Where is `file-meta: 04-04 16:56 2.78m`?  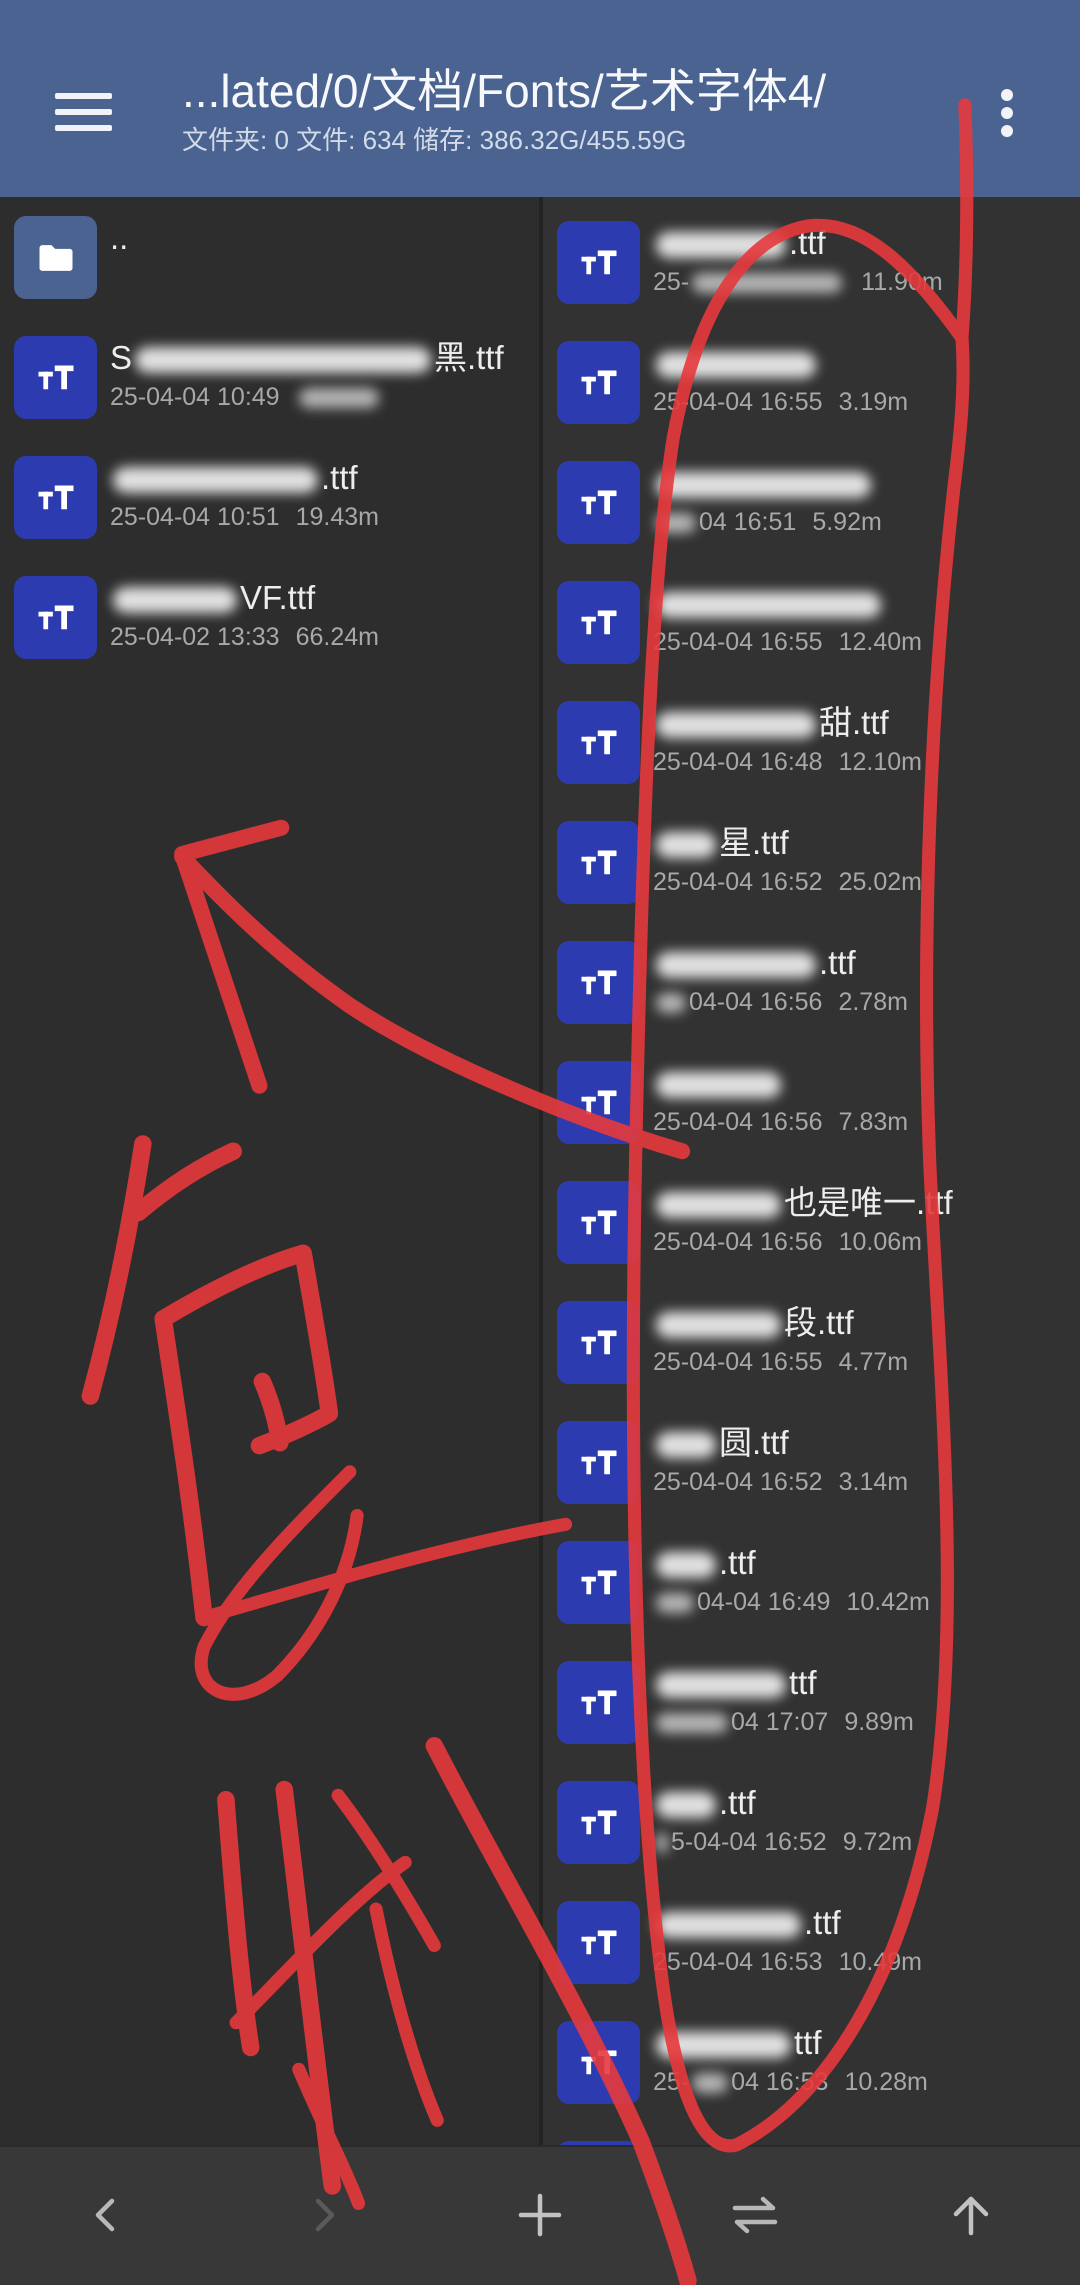
file-meta: 04-04 16:56 2.78m is located at coordinates (780, 1002).